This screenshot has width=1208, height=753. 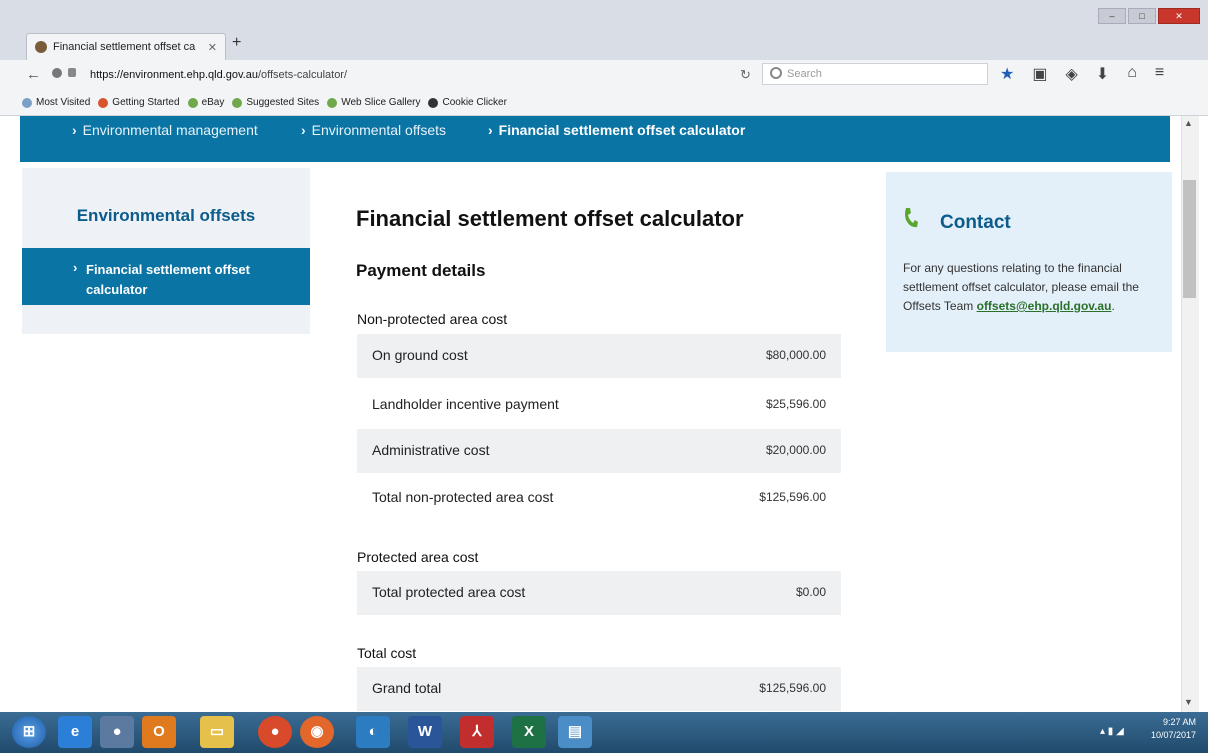 I want to click on chrome-icon: ●, so click(x=275, y=732).